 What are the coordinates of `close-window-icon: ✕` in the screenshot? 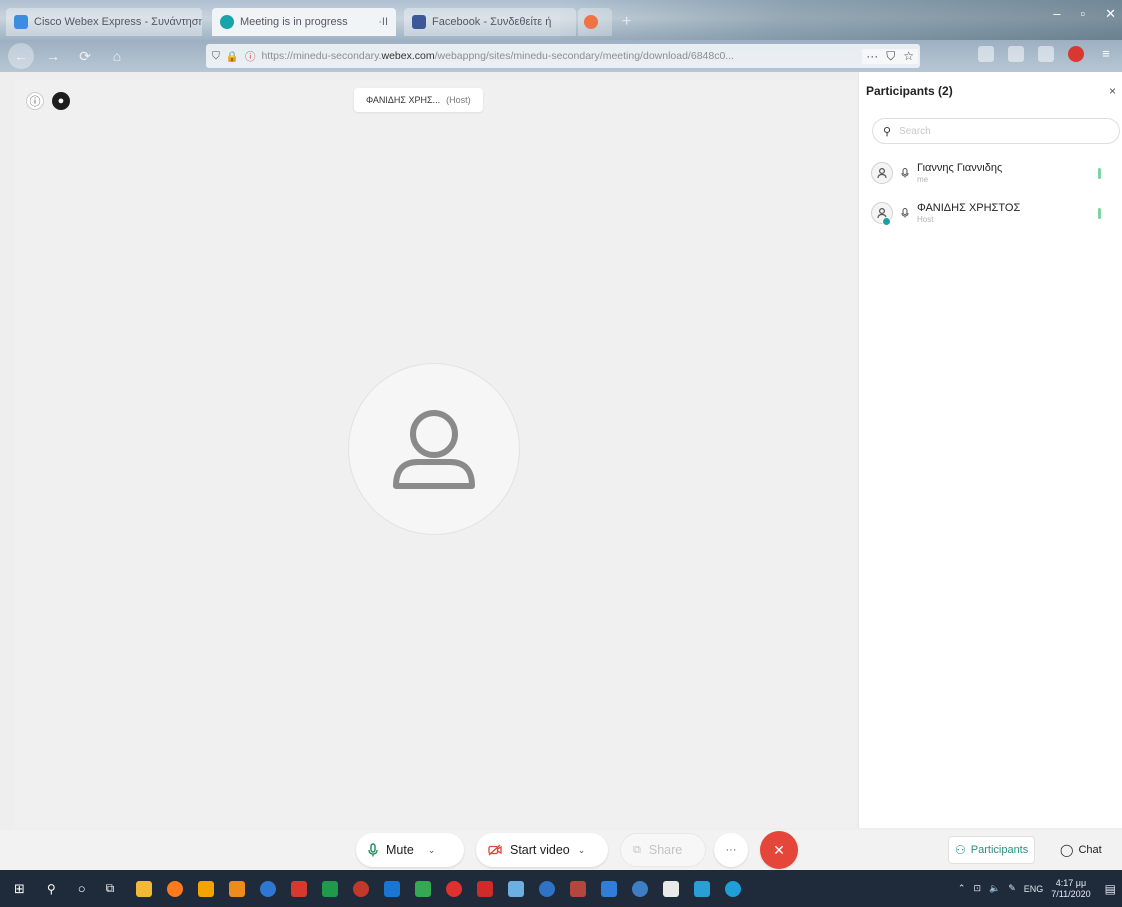 It's located at (1110, 14).